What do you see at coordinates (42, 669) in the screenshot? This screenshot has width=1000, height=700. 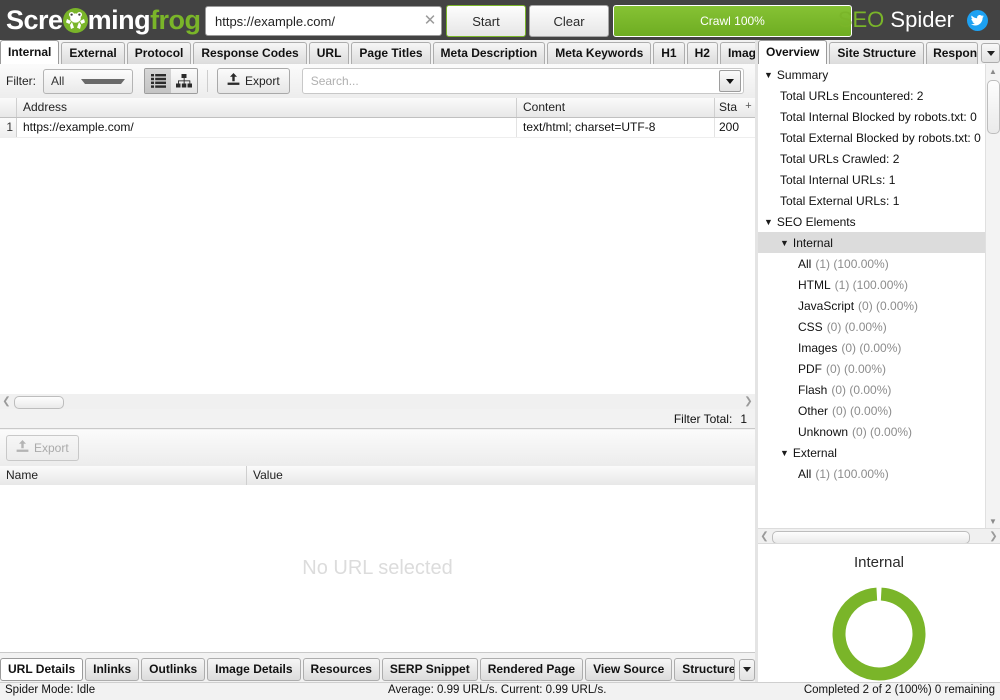 I see `bottom-tab-url-details: URL Details` at bounding box center [42, 669].